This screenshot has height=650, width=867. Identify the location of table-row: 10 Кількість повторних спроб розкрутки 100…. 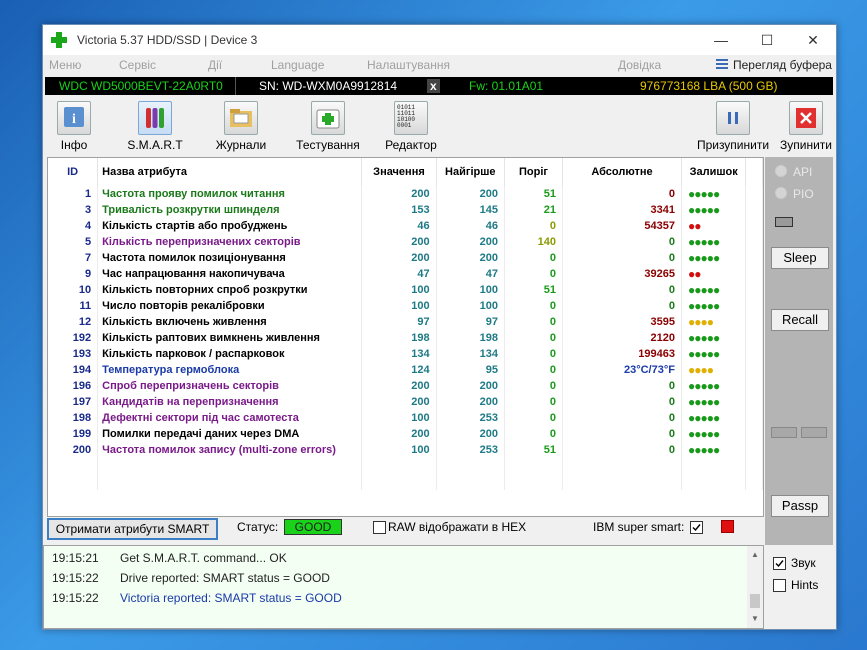
(405, 290).